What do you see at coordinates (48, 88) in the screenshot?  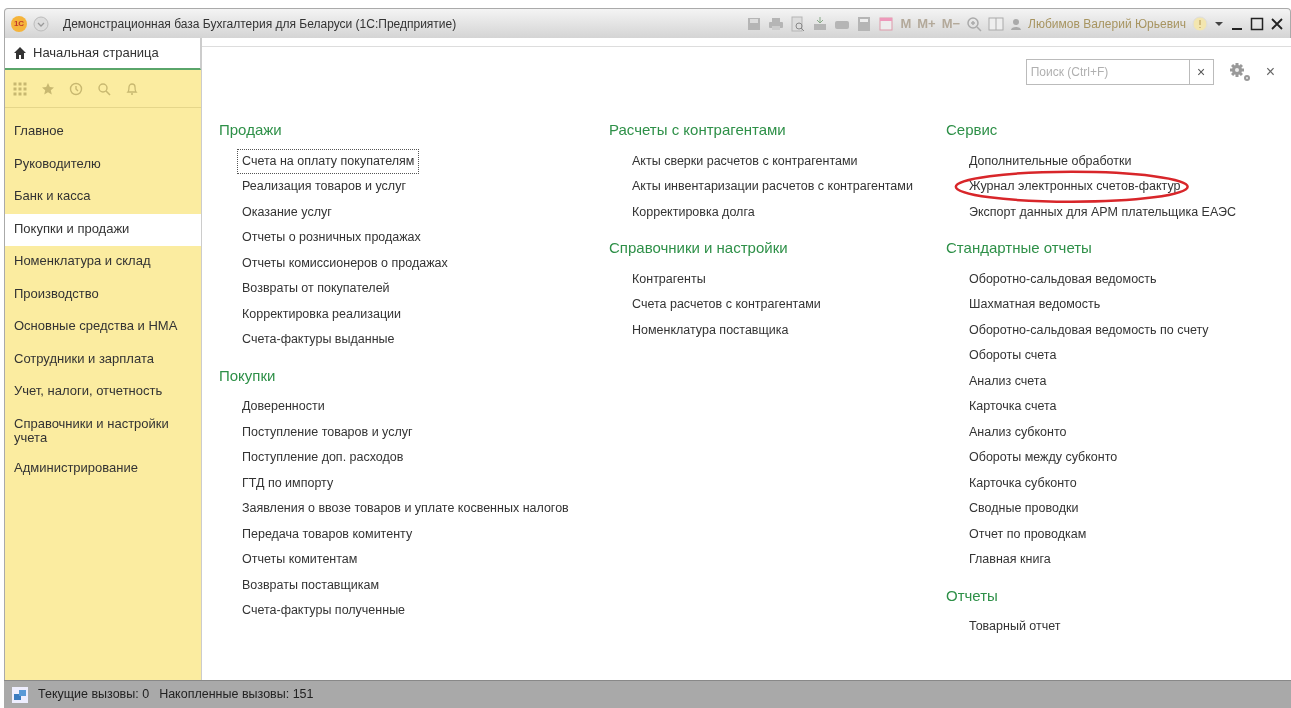 I see `star-icon` at bounding box center [48, 88].